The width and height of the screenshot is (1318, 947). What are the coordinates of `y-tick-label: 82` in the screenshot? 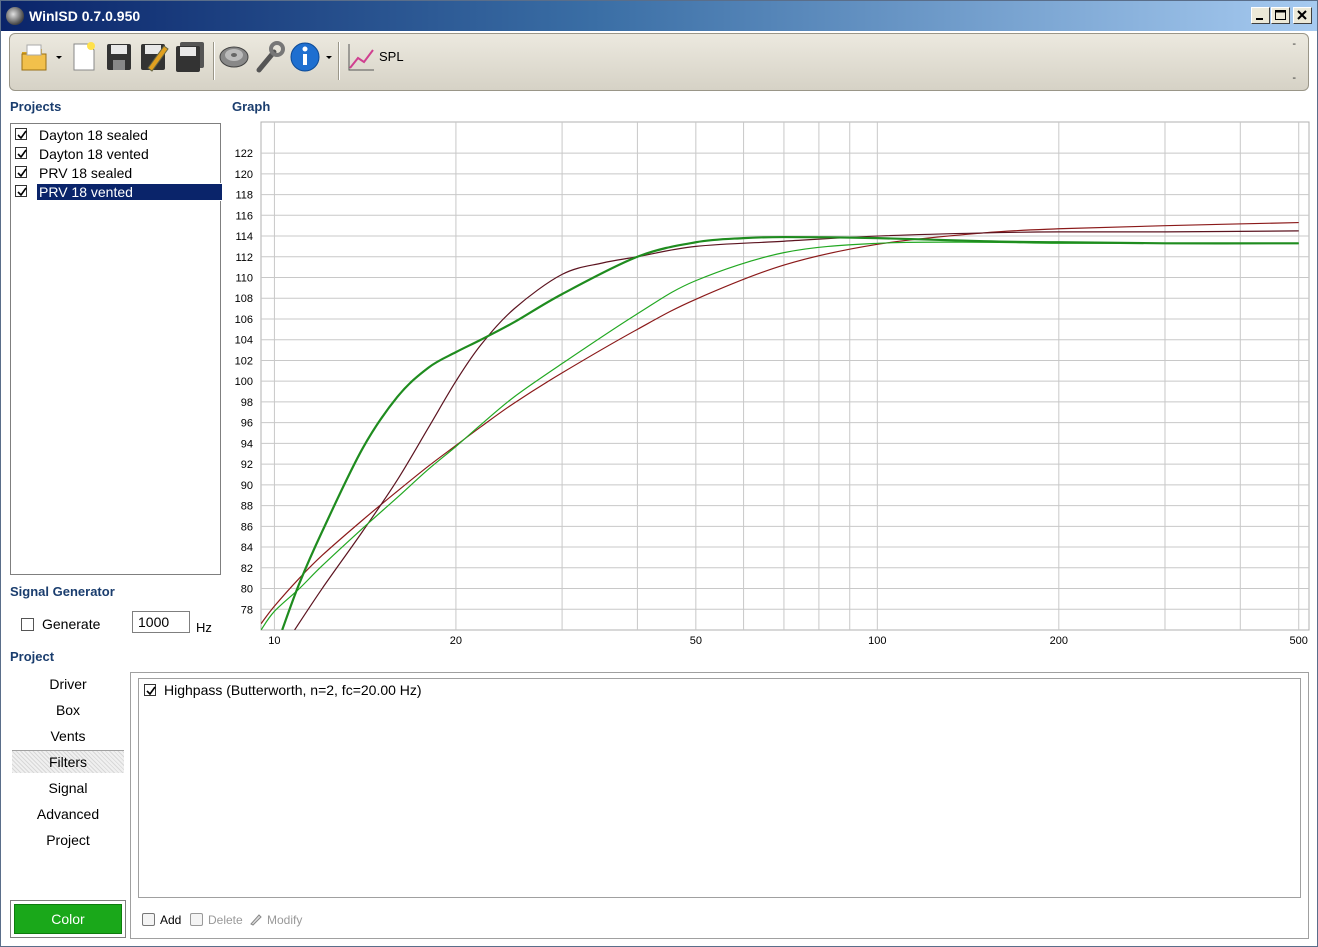 It's located at (247, 569).